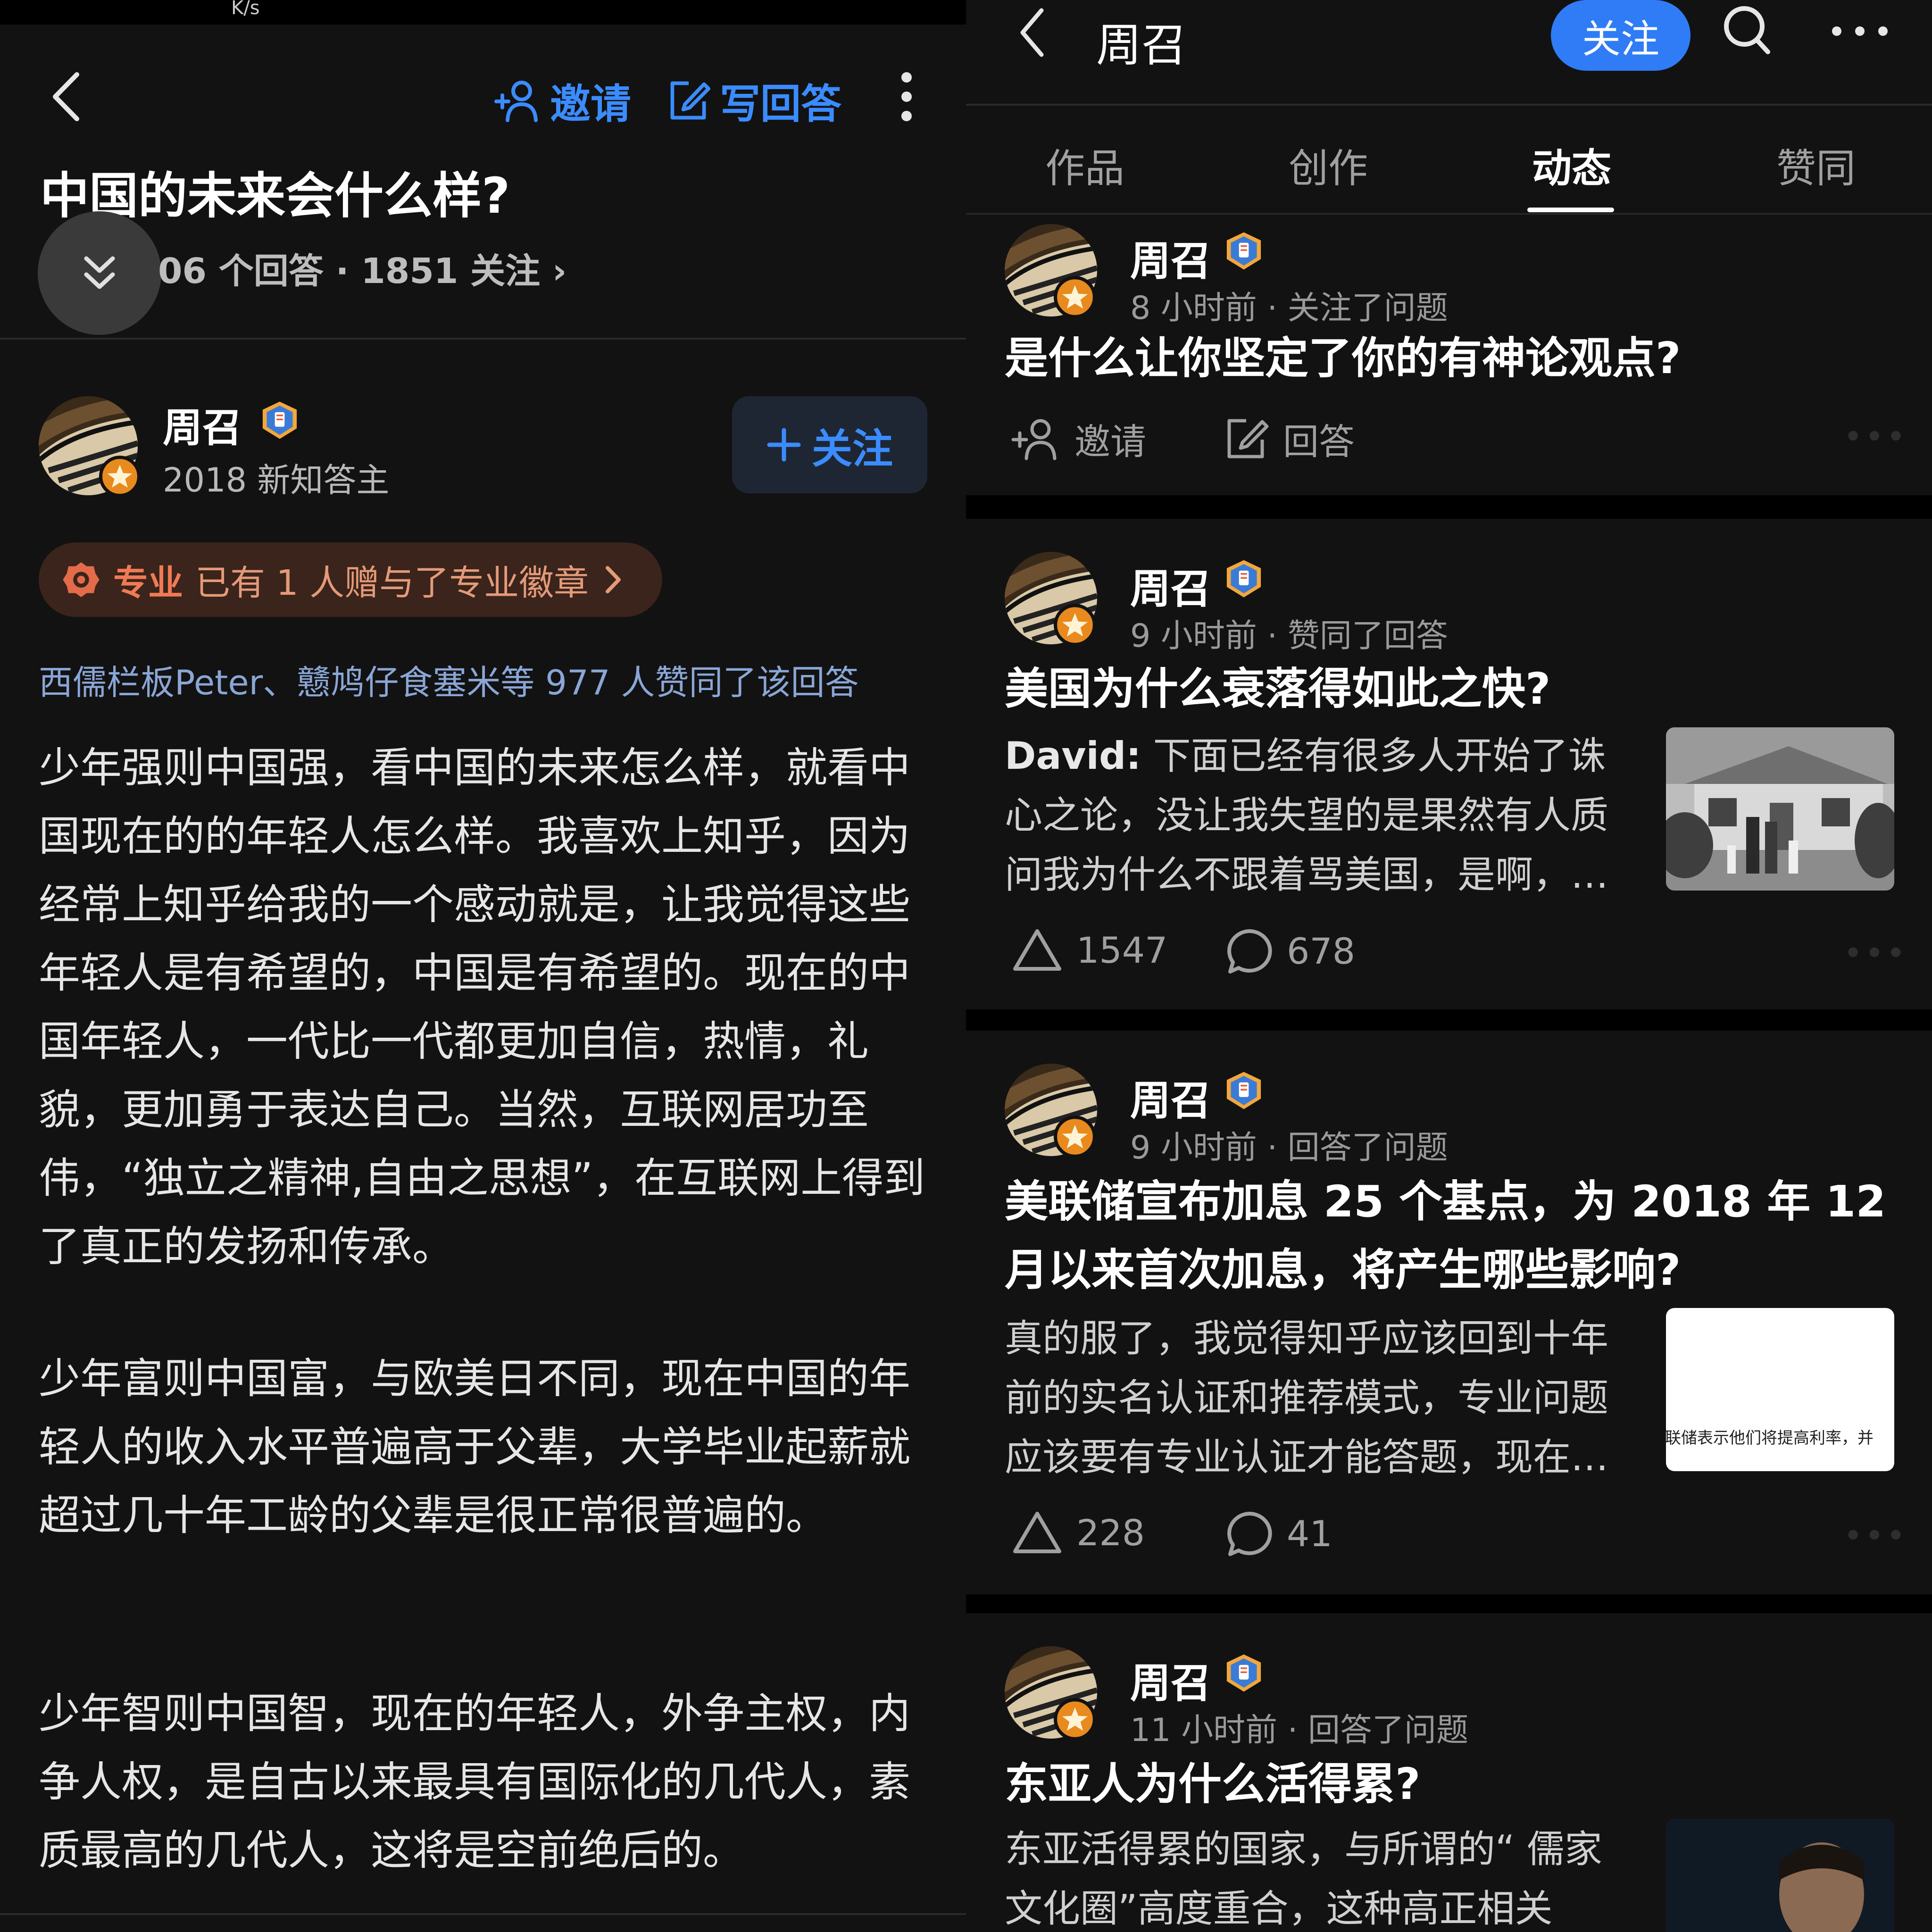 The width and height of the screenshot is (1932, 1932). Describe the element at coordinates (1122, 950) in the screenshot. I see `upvote-count: 1547` at that location.